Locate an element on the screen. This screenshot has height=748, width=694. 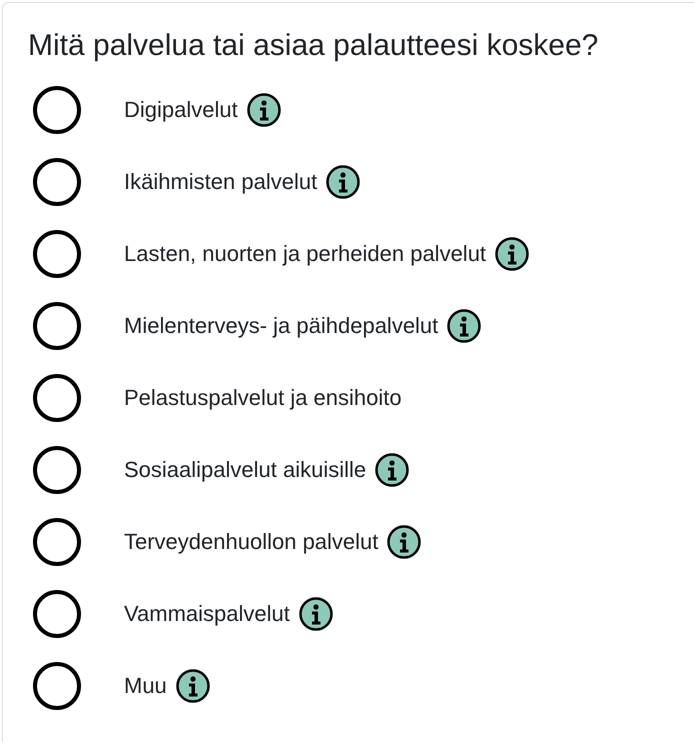
option-label: Digipalvelut is located at coordinates (181, 110).